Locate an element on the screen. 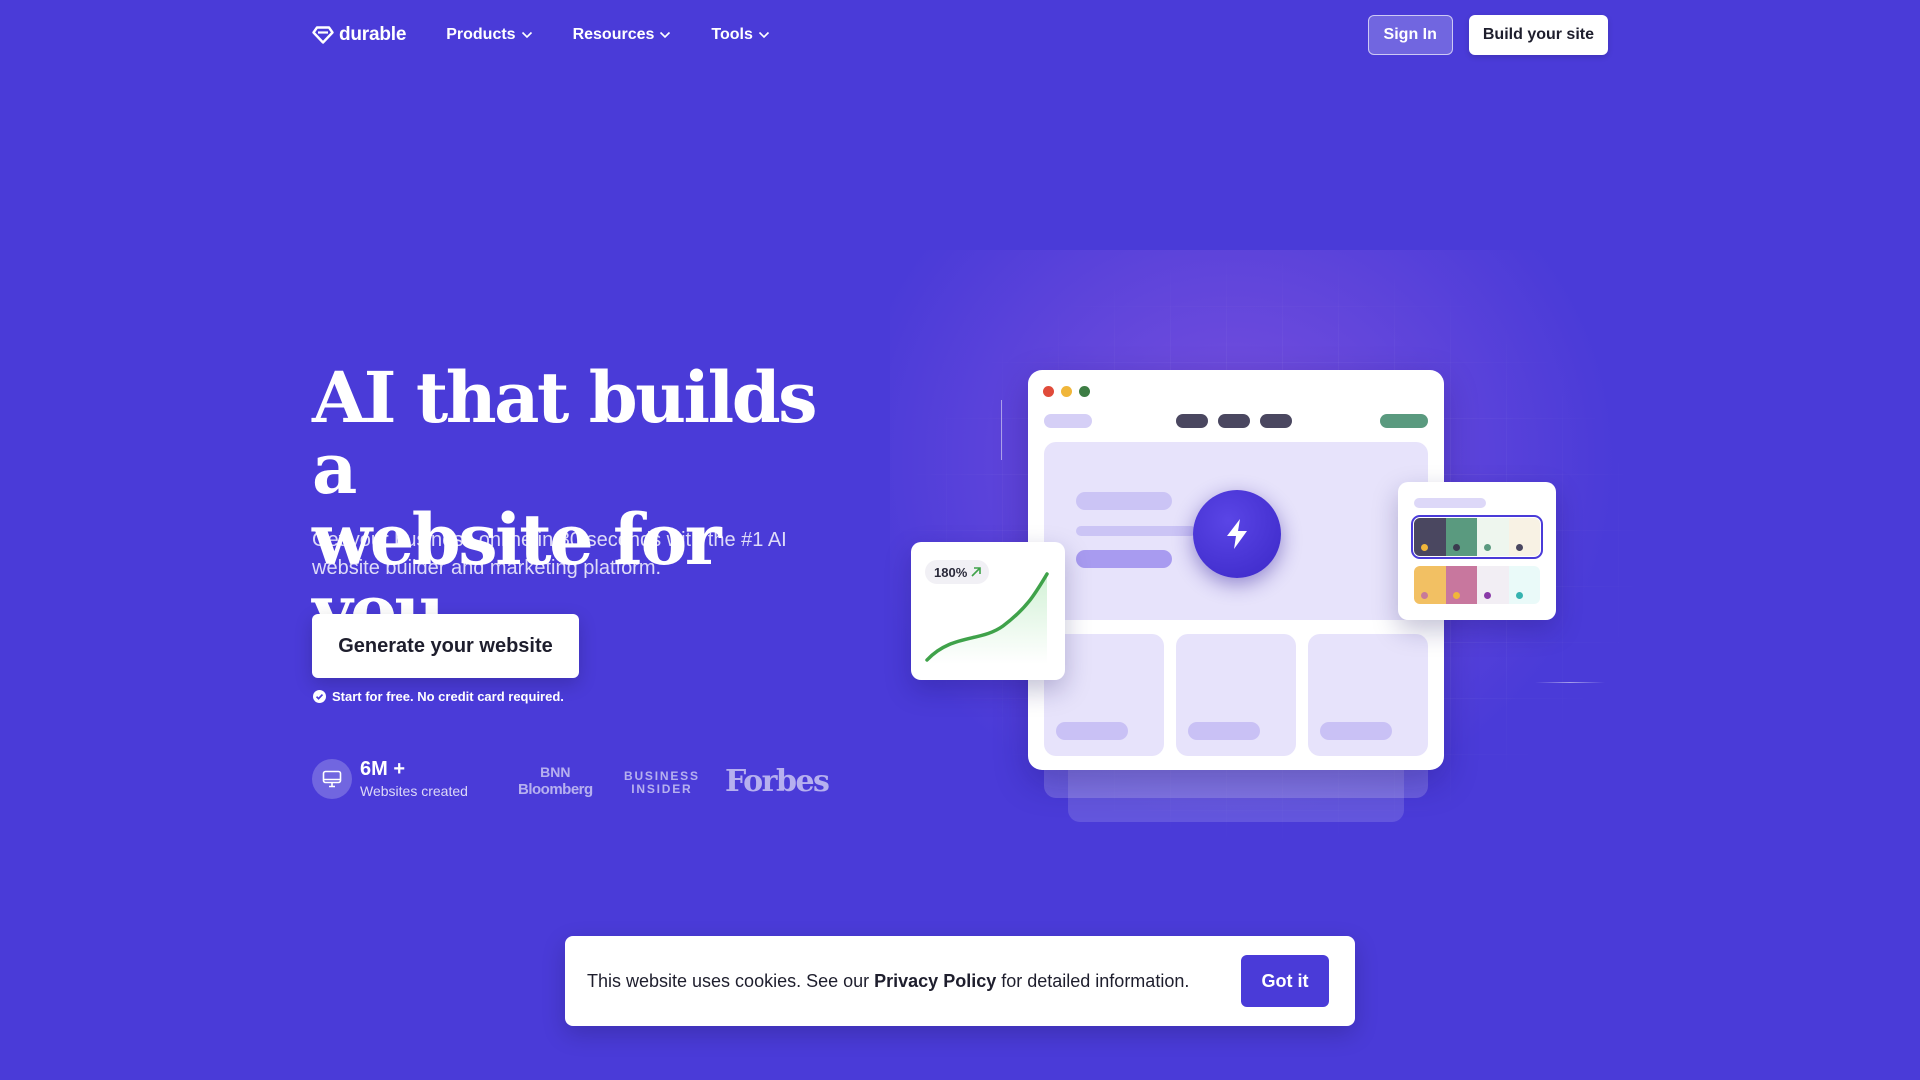  nav-products-label: Products is located at coordinates (481, 34).